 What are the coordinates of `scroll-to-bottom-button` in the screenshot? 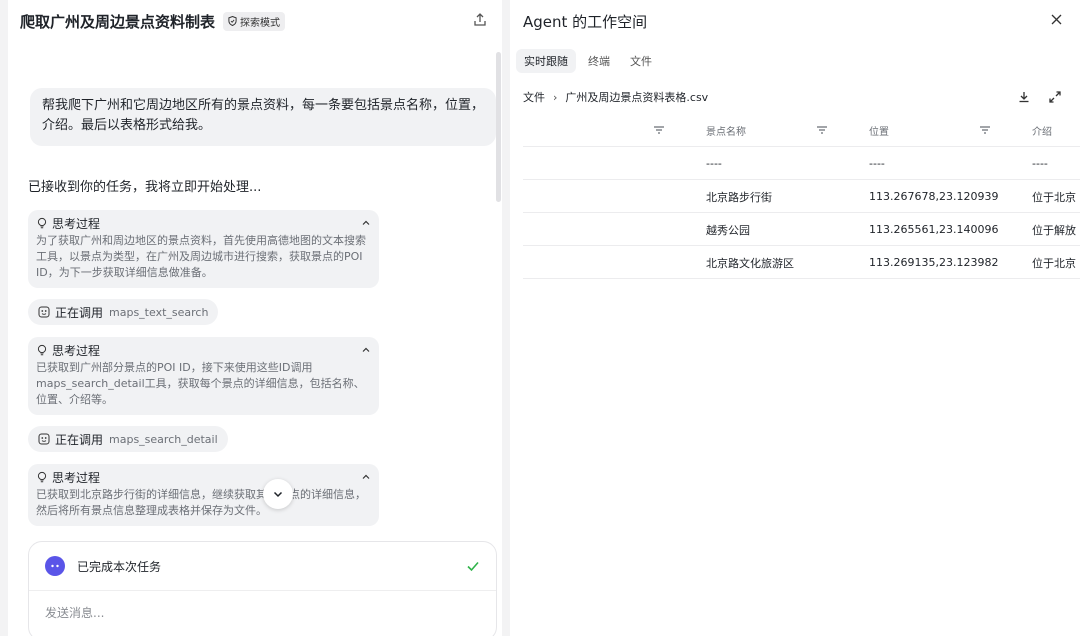 It's located at (278, 494).